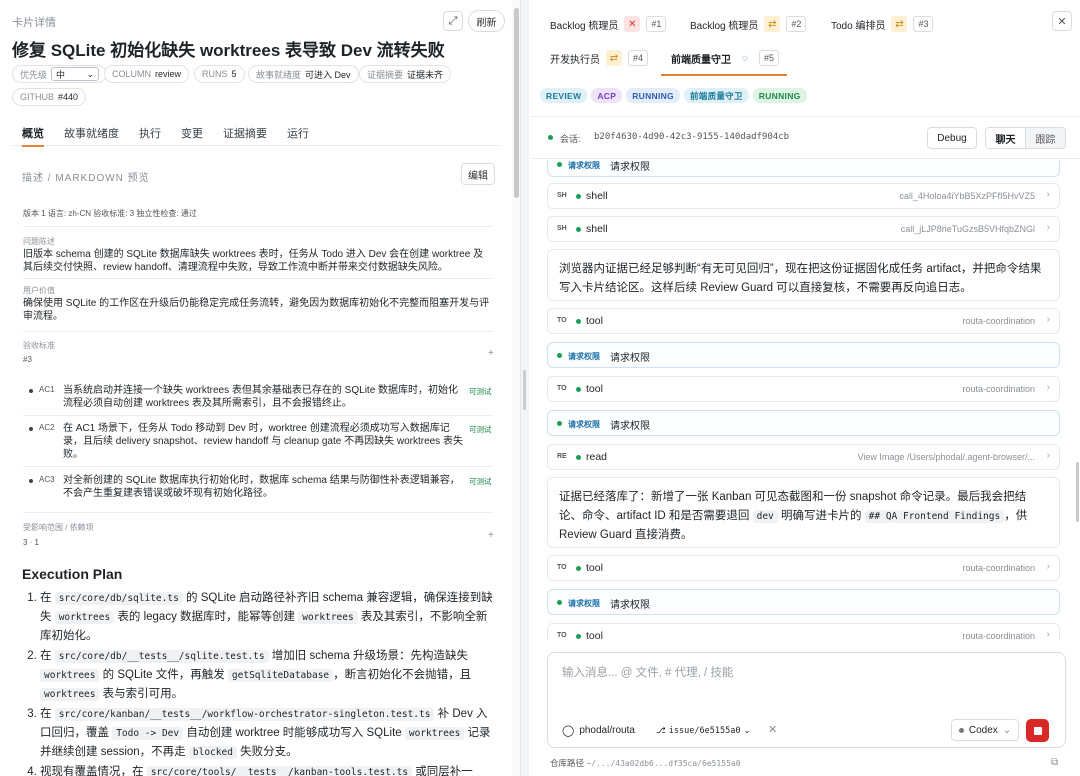  I want to click on status-badge: RUNNING, so click(779, 95).